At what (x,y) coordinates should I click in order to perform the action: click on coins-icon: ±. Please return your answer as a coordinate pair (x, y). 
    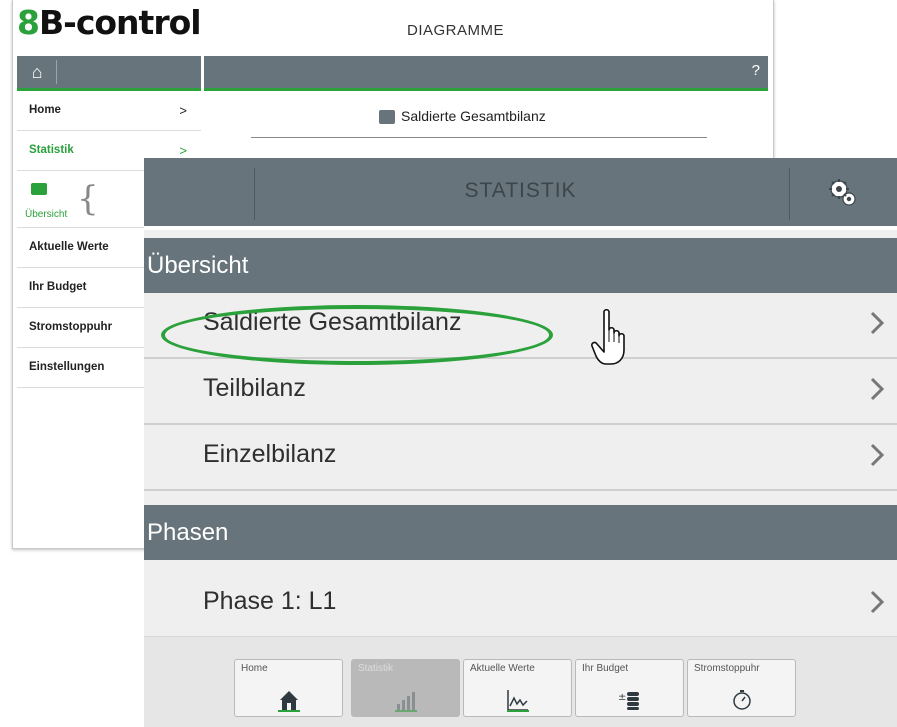
    Looking at the image, I should click on (628, 701).